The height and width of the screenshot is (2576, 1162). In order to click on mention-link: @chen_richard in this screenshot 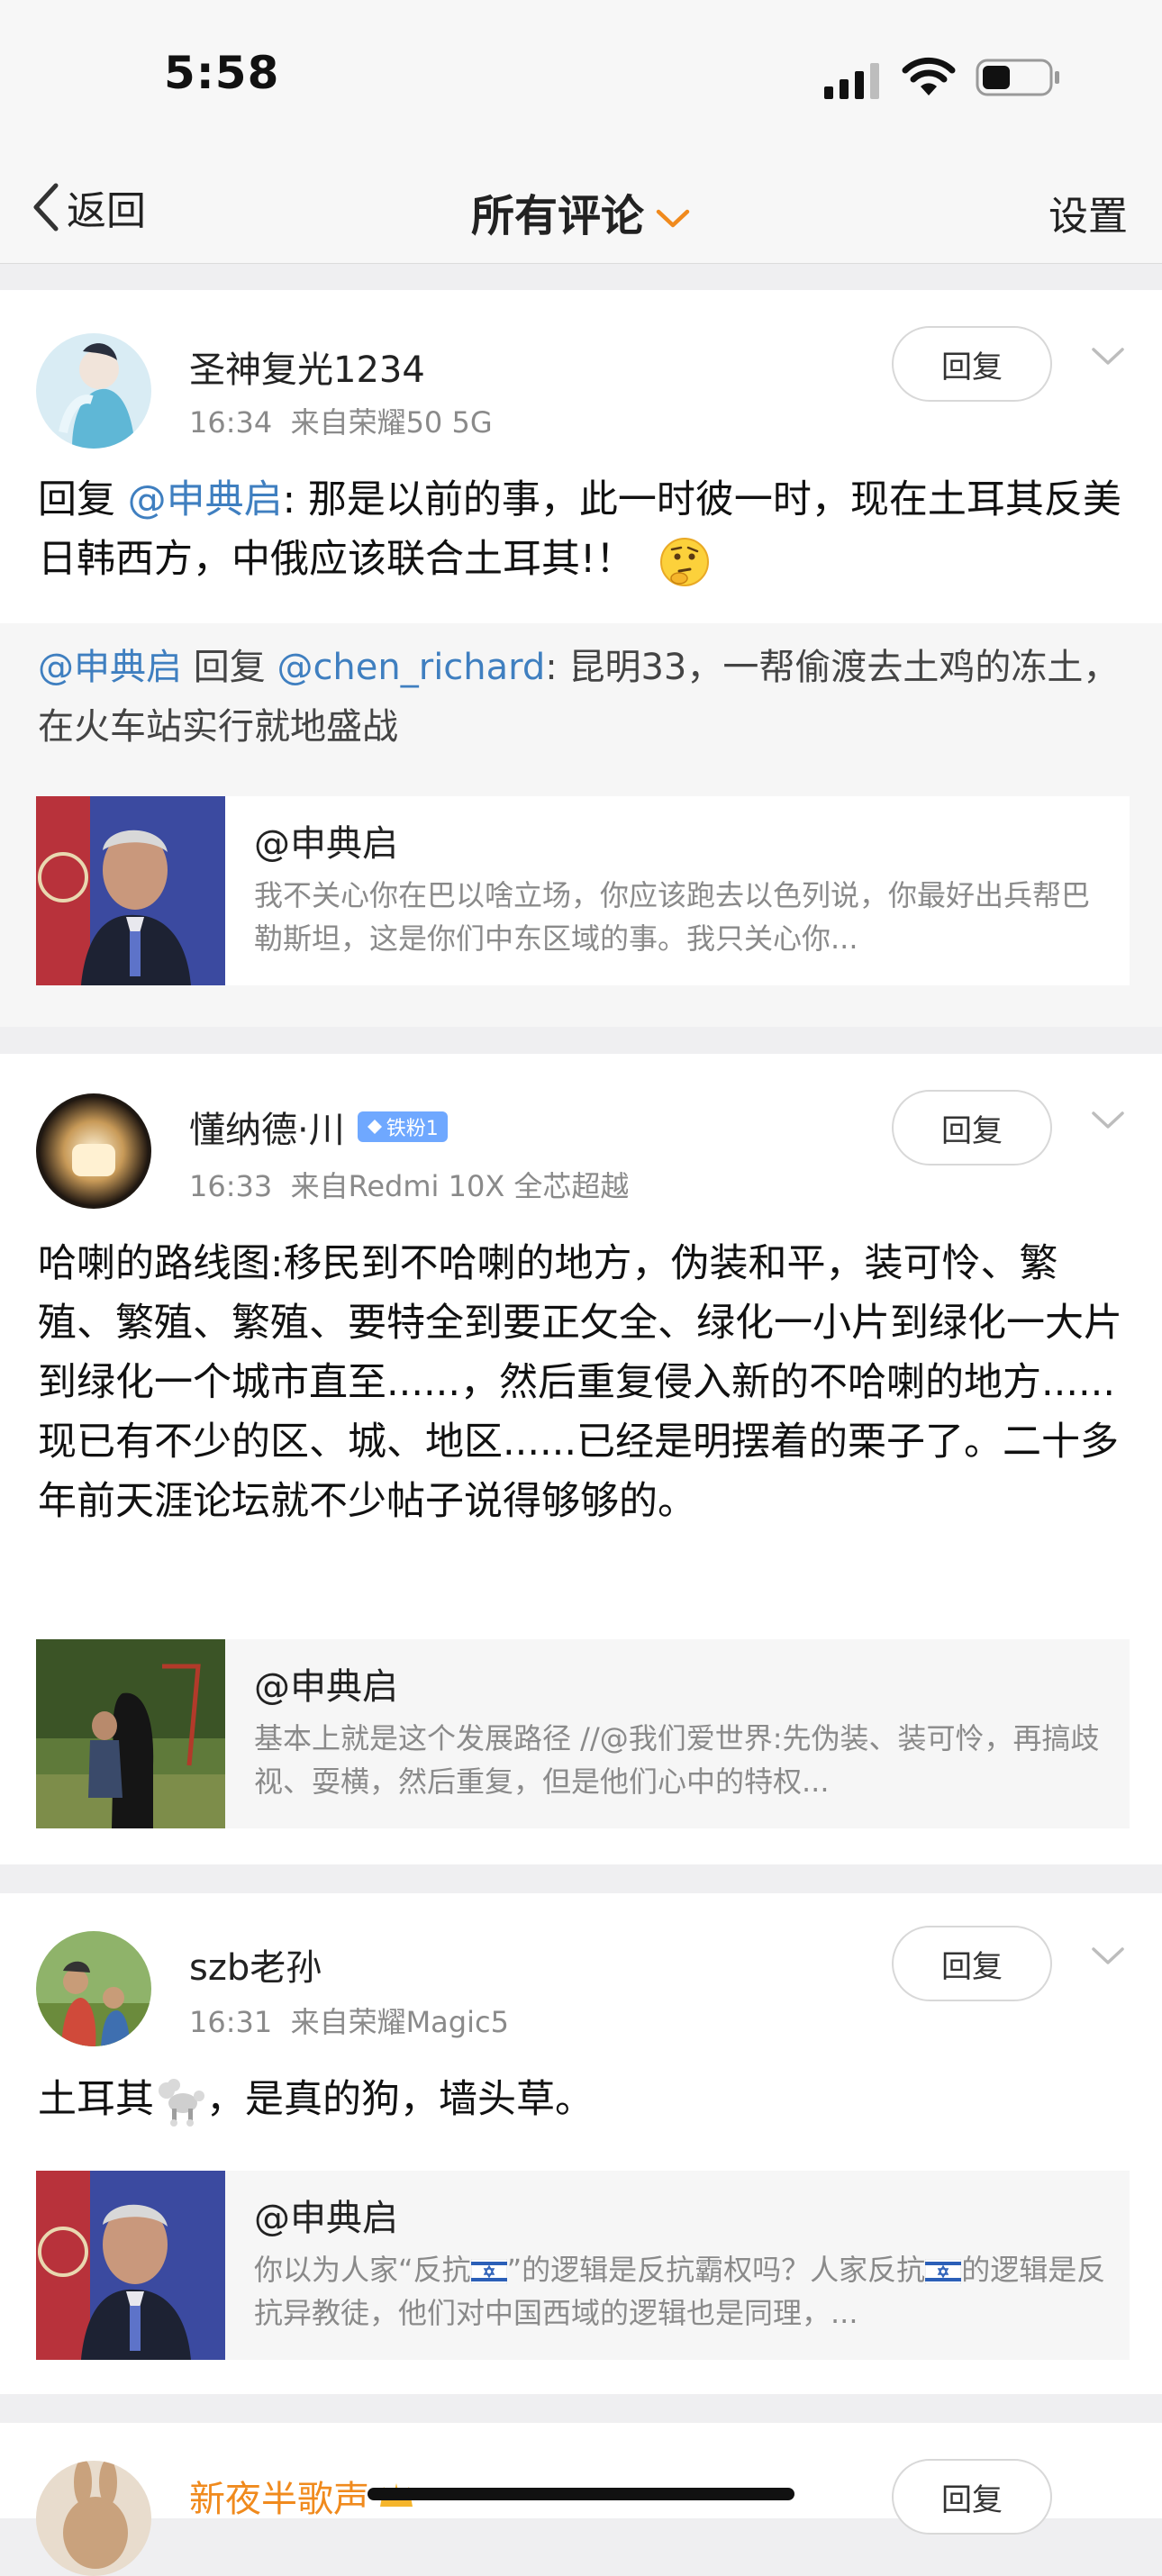, I will do `click(411, 667)`.